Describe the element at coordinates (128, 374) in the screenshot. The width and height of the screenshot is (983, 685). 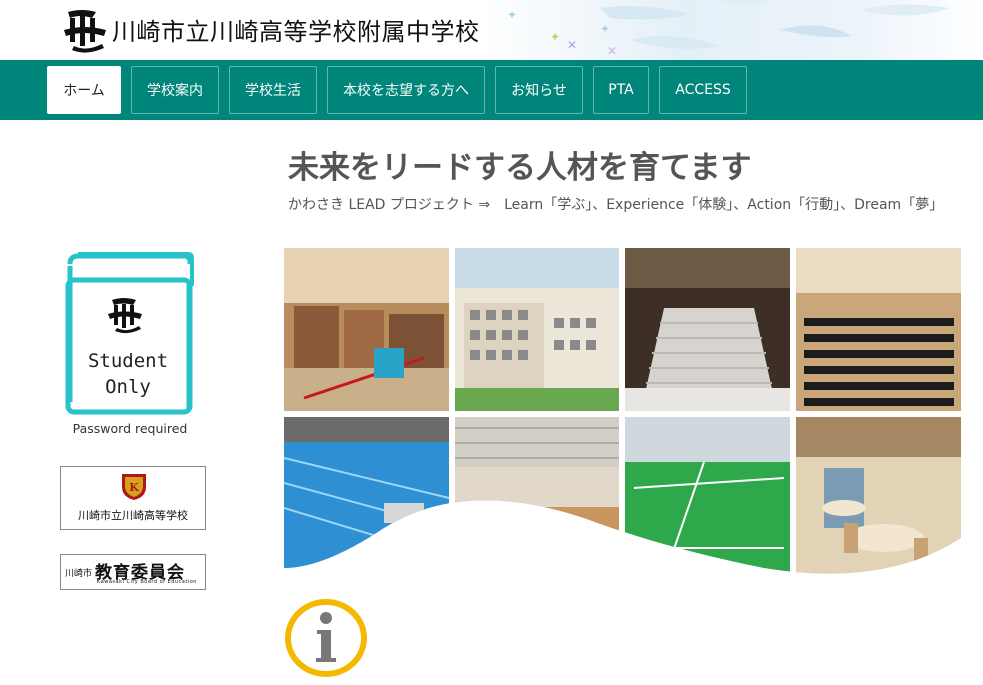
I see `student-only-label: Student Only` at that location.